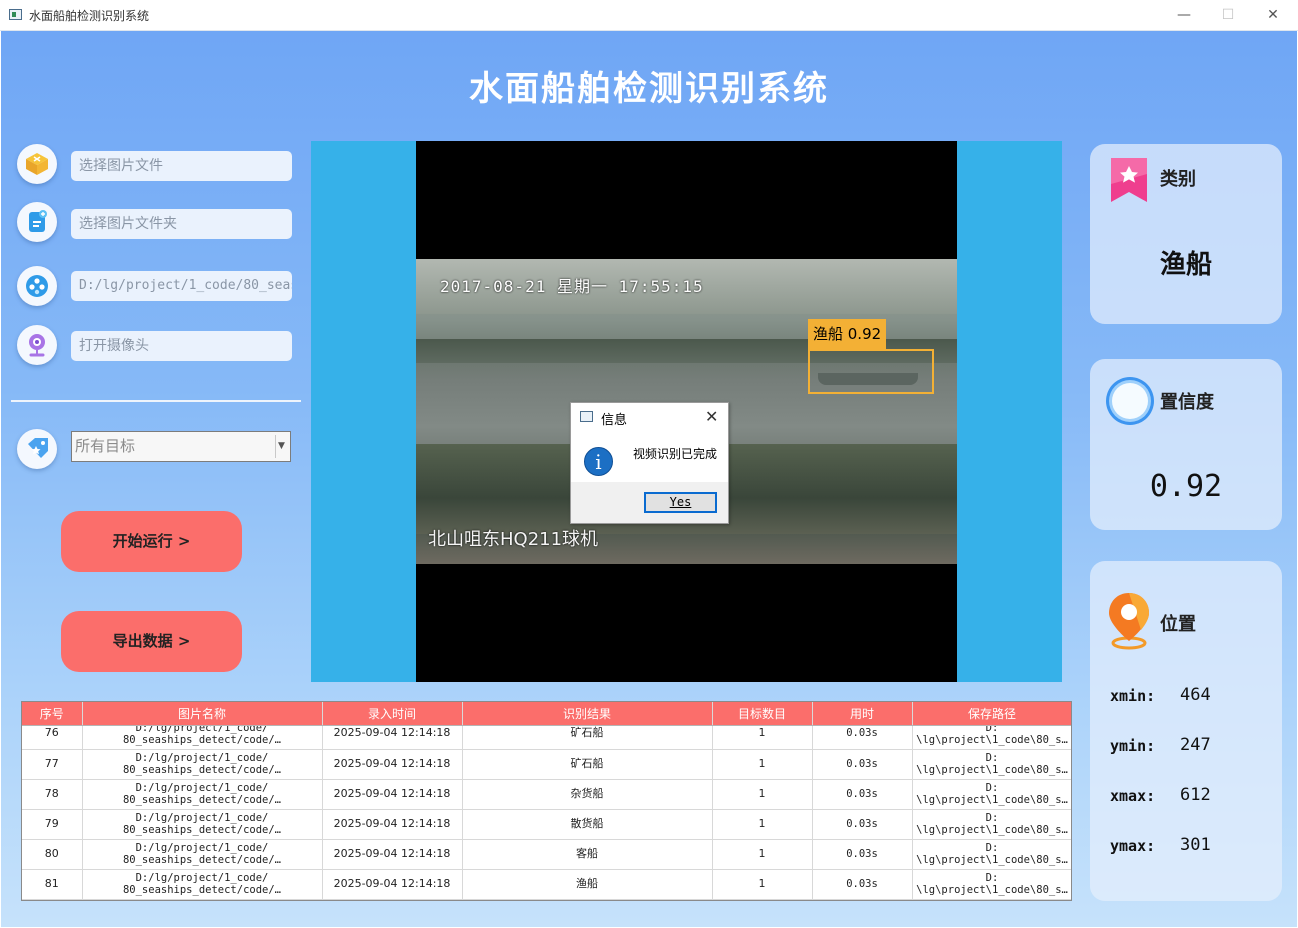 The image size is (1298, 928). Describe the element at coordinates (680, 502) in the screenshot. I see `yes-button: Yes` at that location.